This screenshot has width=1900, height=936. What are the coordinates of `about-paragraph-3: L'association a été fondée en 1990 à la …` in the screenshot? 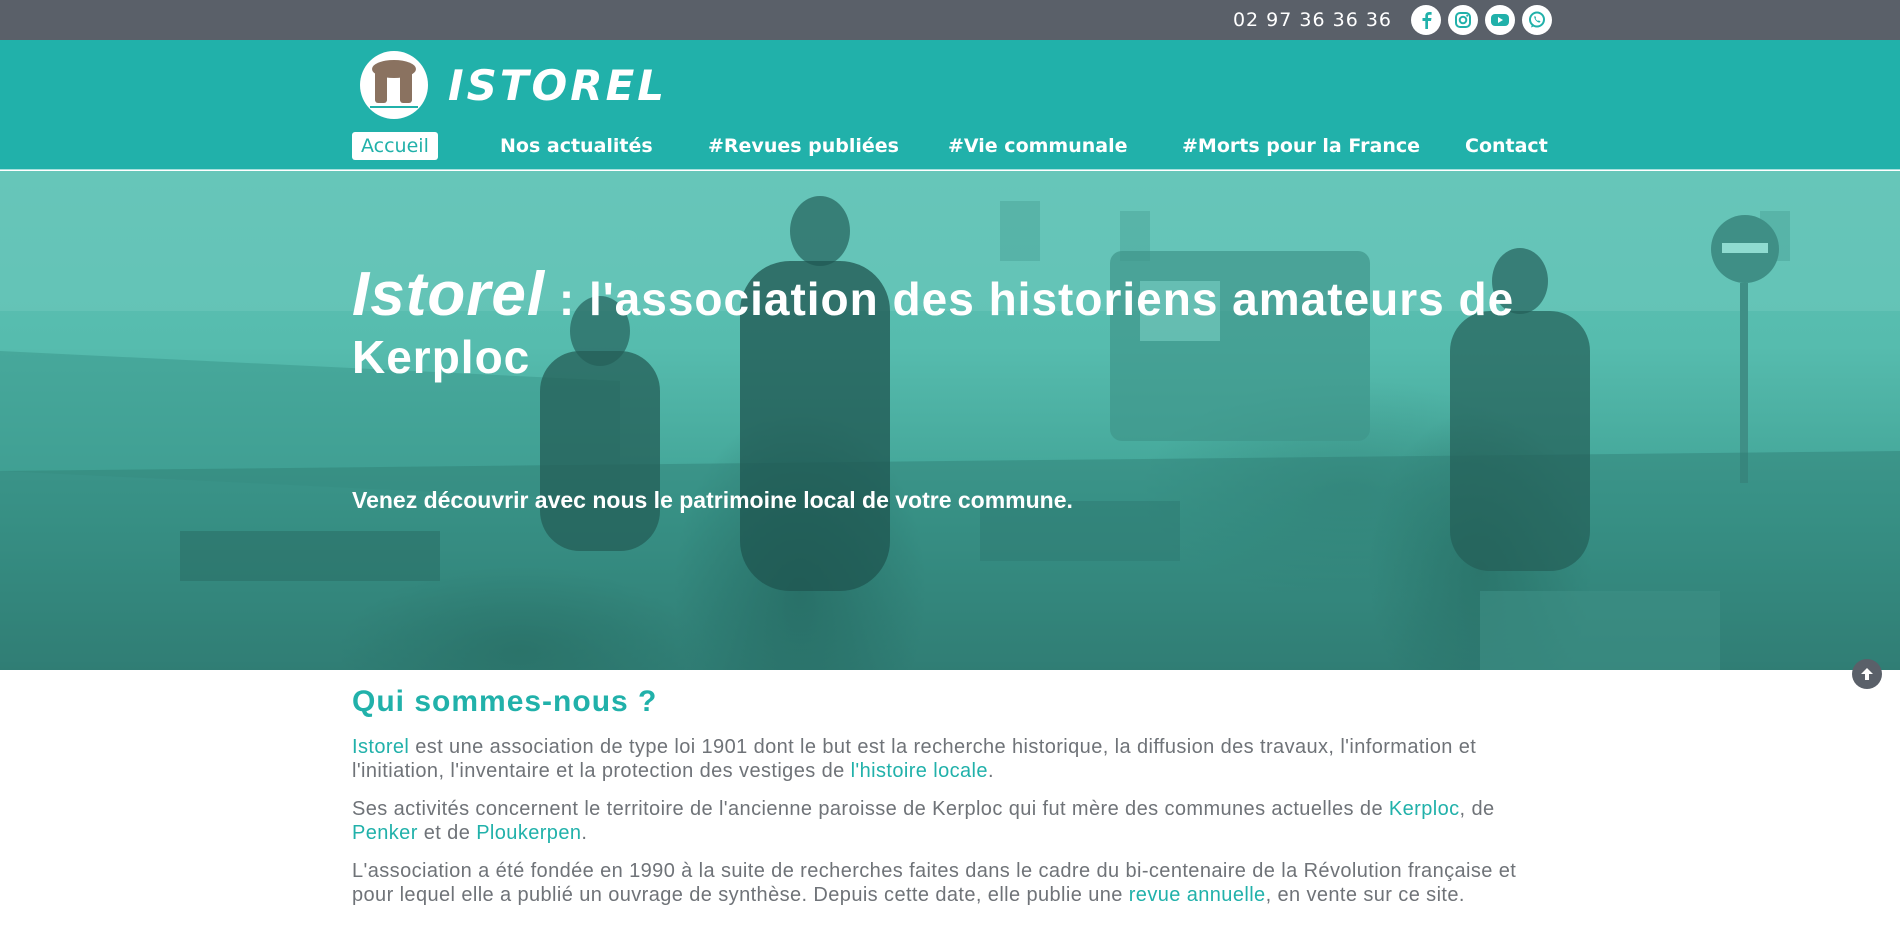 It's located at (952, 883).